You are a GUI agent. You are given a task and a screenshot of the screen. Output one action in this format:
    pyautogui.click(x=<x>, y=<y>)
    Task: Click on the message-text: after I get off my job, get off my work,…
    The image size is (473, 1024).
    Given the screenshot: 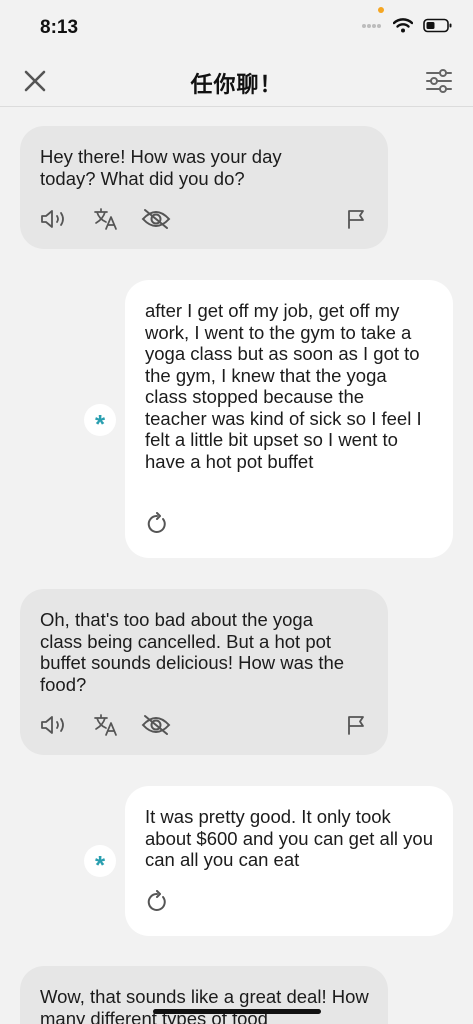 What is the action you would take?
    pyautogui.click(x=283, y=386)
    